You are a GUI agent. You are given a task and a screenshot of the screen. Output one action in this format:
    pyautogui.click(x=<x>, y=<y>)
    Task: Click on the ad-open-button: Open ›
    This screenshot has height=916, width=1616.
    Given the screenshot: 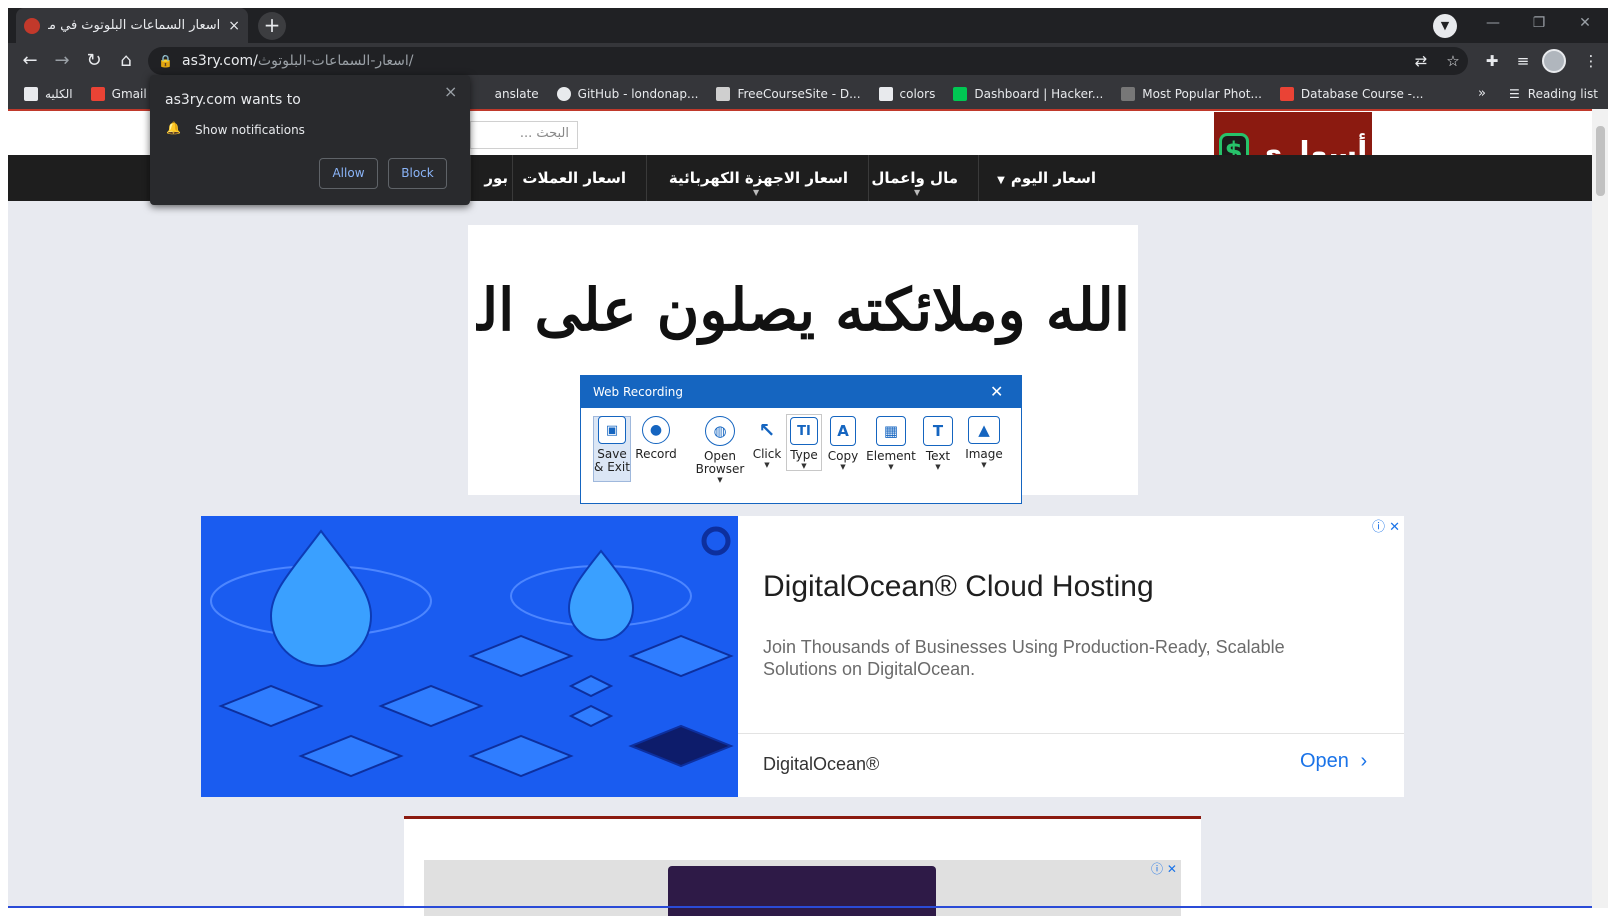 What is the action you would take?
    pyautogui.click(x=1333, y=761)
    